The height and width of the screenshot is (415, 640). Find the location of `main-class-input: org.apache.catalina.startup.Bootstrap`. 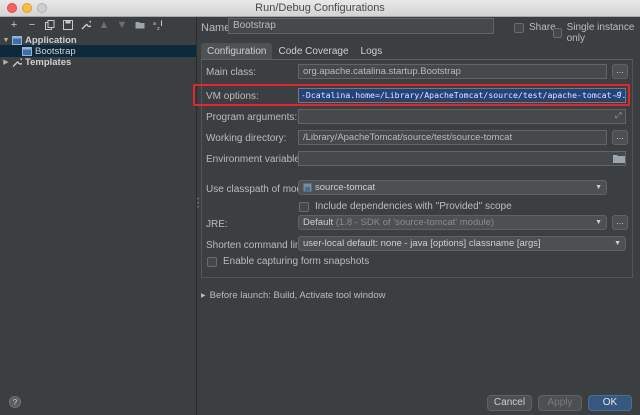

main-class-input: org.apache.catalina.startup.Bootstrap is located at coordinates (452, 71).